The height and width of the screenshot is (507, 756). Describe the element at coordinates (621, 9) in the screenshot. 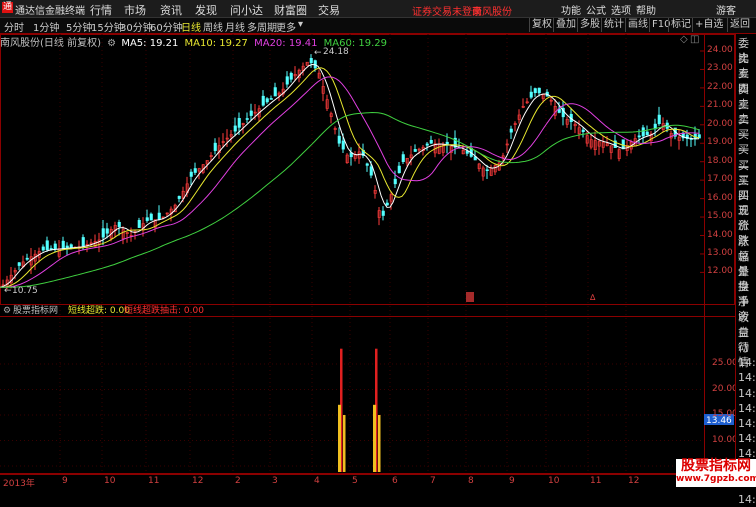

I see `menu-options: 选项` at that location.